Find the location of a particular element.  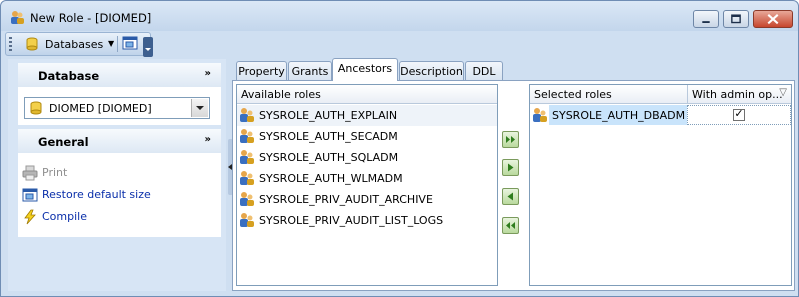

add-all-button is located at coordinates (510, 139).